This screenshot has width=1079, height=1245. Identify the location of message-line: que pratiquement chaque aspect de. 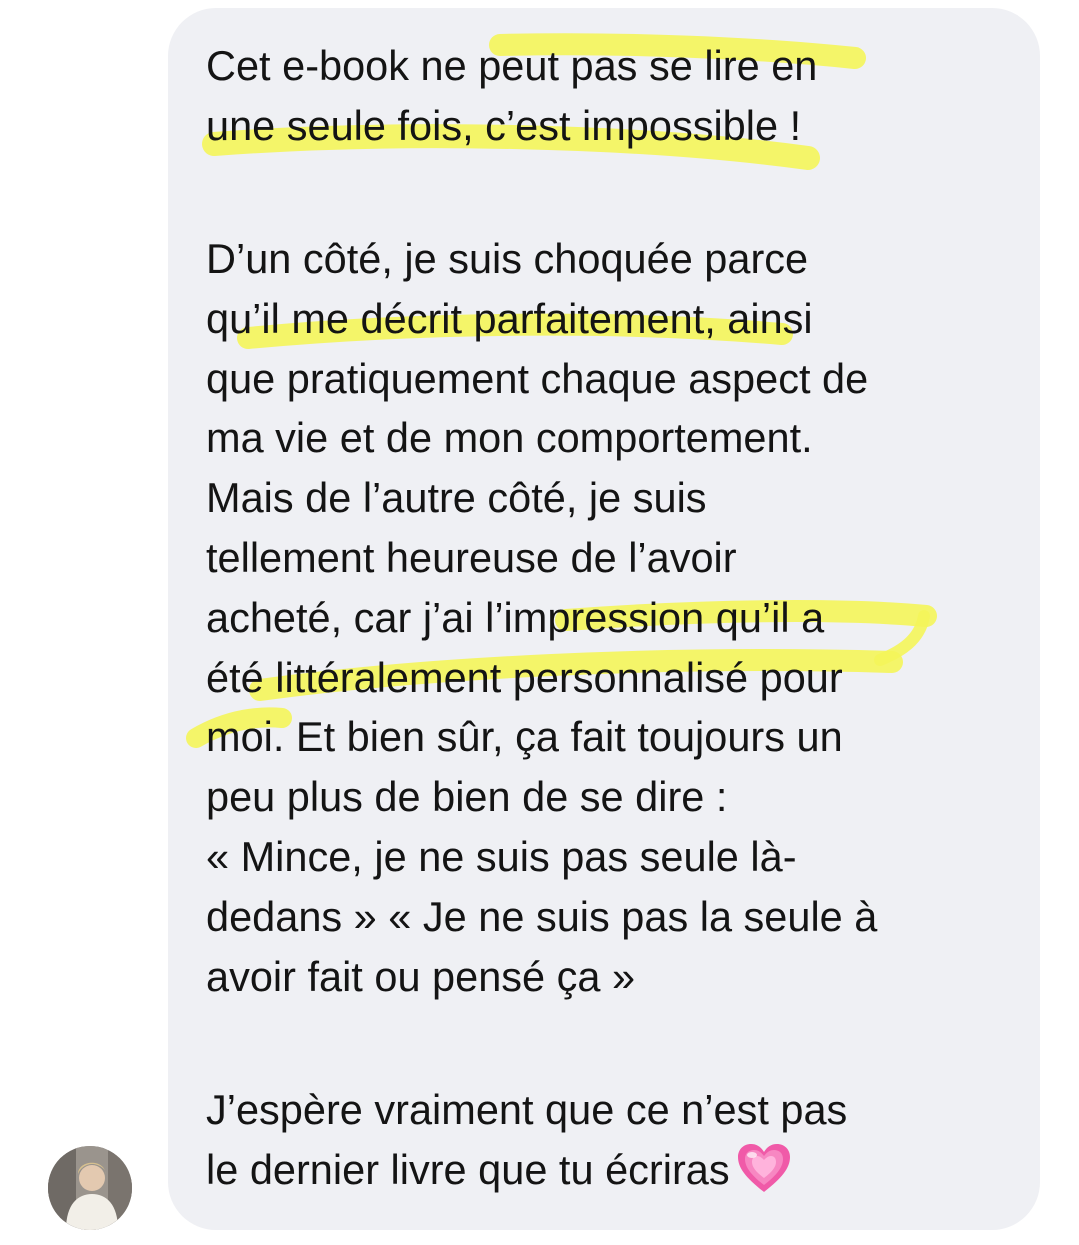
(537, 378).